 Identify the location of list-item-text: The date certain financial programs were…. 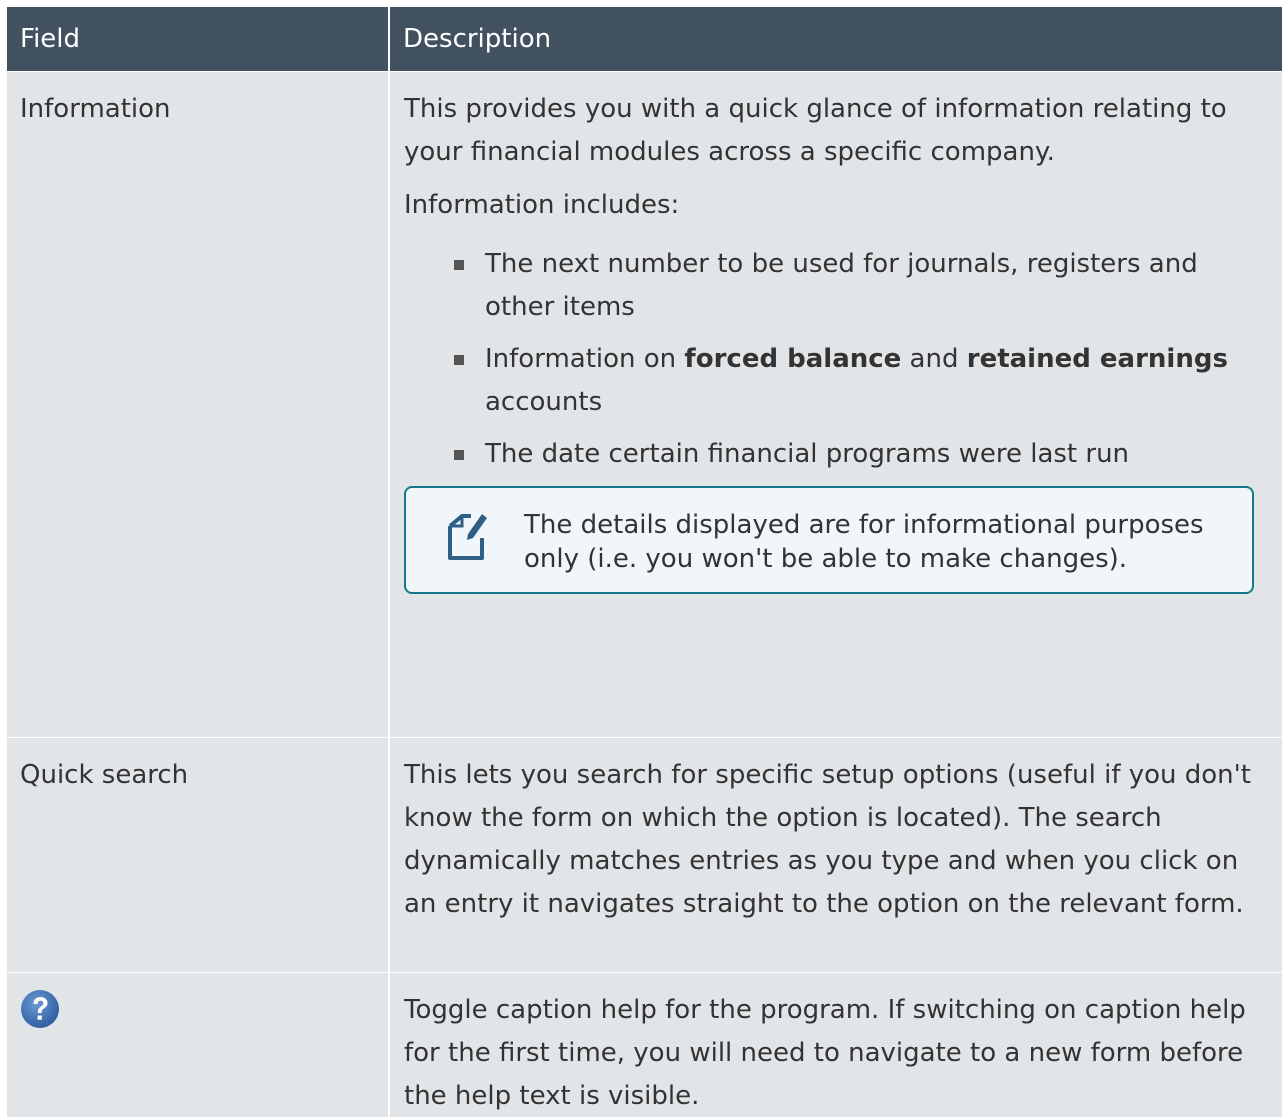
(807, 454).